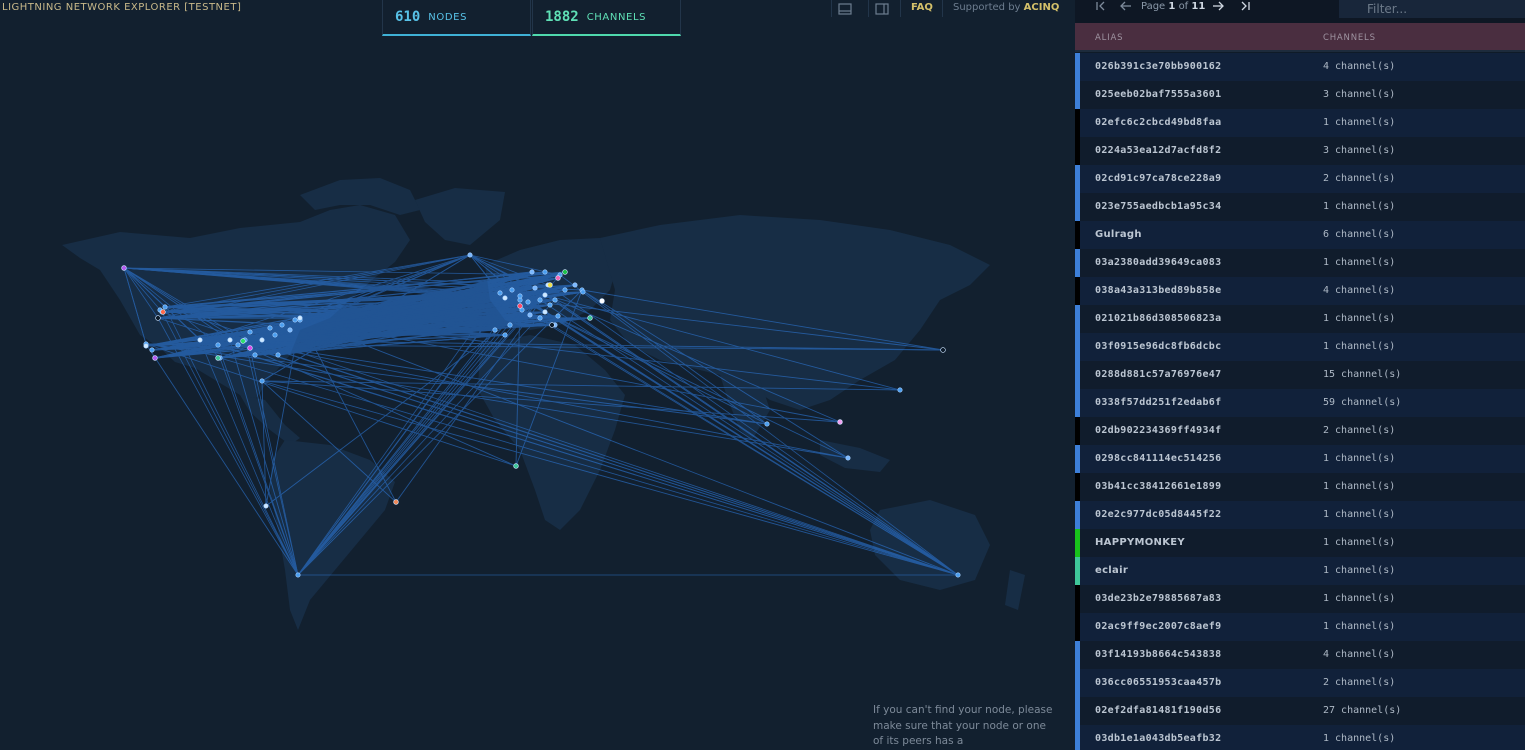  Describe the element at coordinates (1300, 487) in the screenshot. I see `table-row: 03b41cc38412661e1899 1 channel(s)` at that location.